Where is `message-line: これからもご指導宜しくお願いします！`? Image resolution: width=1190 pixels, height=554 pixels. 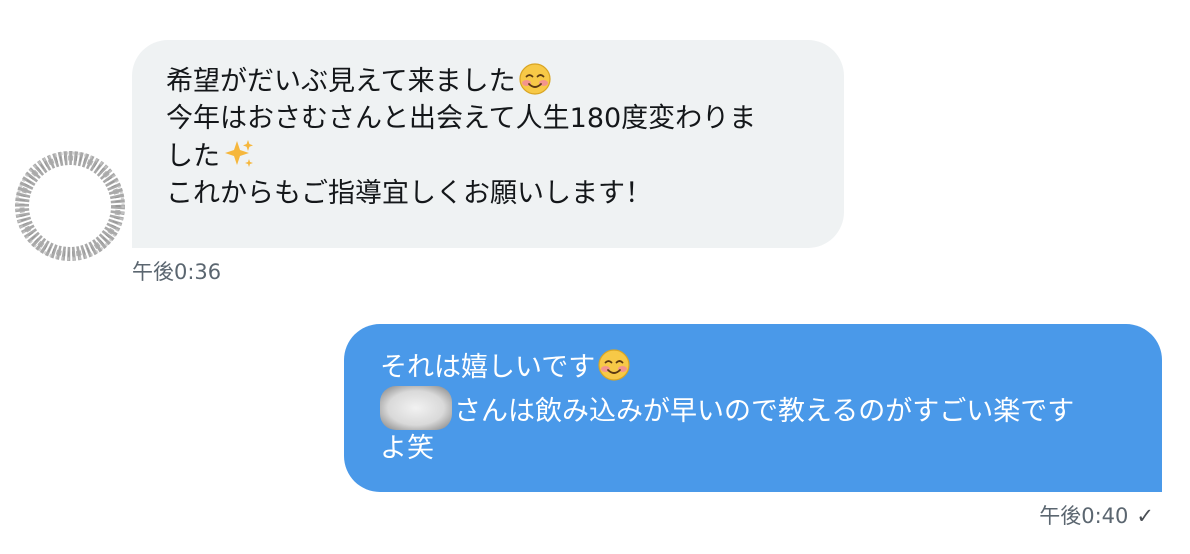 message-line: これからもご指導宜しくお願いします！ is located at coordinates (409, 193).